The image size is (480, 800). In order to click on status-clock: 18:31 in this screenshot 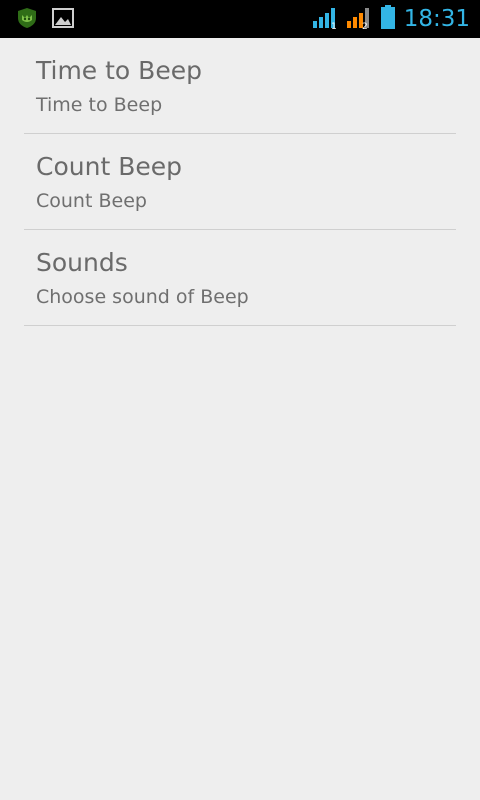, I will do `click(436, 19)`.